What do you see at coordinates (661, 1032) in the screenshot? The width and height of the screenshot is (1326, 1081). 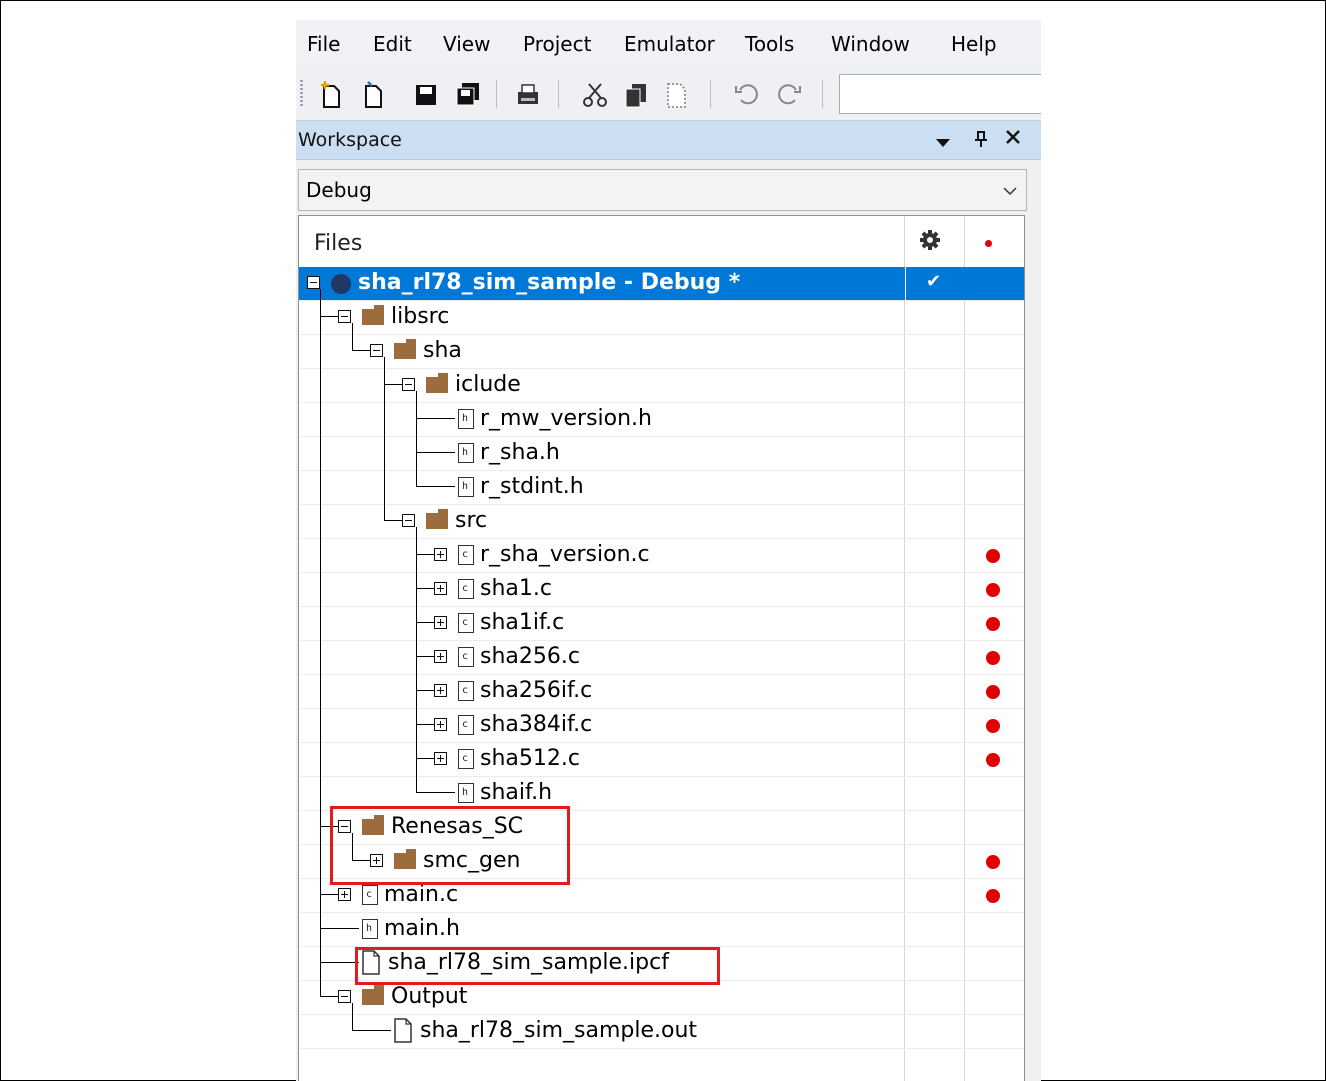 I see `tree-row: sha_rl78_sim_sample.out` at bounding box center [661, 1032].